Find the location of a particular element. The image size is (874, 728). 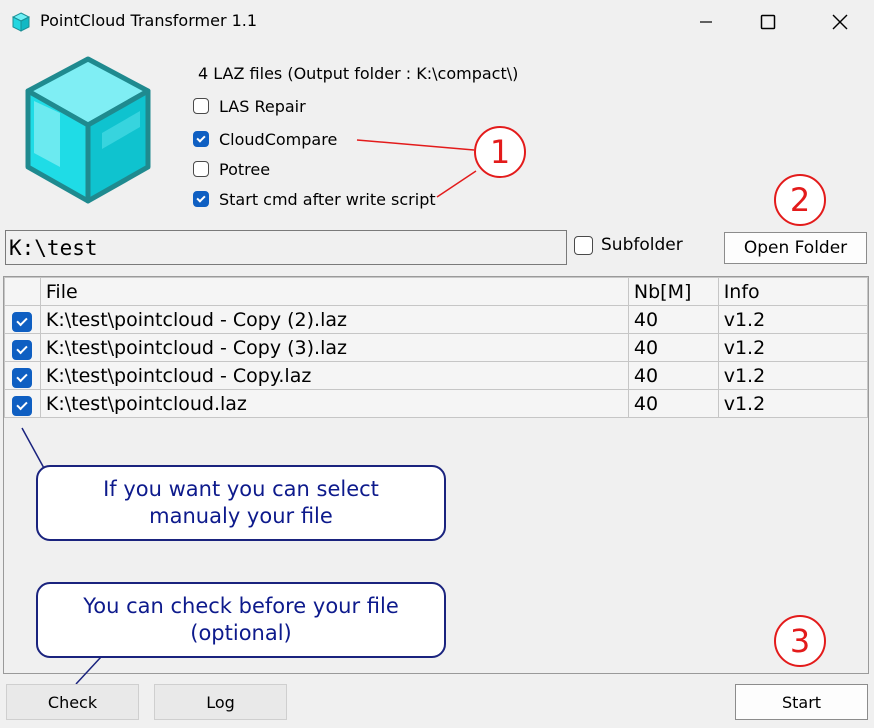

table-row: K:\test\pointcloud.laz 40 v1.2 is located at coordinates (436, 403).